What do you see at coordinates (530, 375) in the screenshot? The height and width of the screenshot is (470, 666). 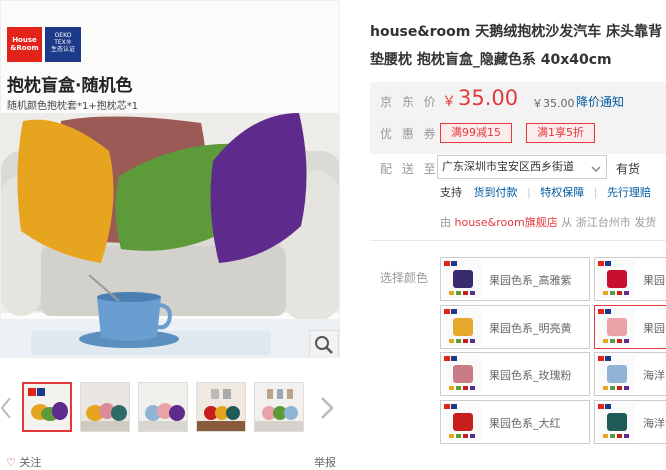 I see `color-option-label: 果园色系_玫瑰粉` at bounding box center [530, 375].